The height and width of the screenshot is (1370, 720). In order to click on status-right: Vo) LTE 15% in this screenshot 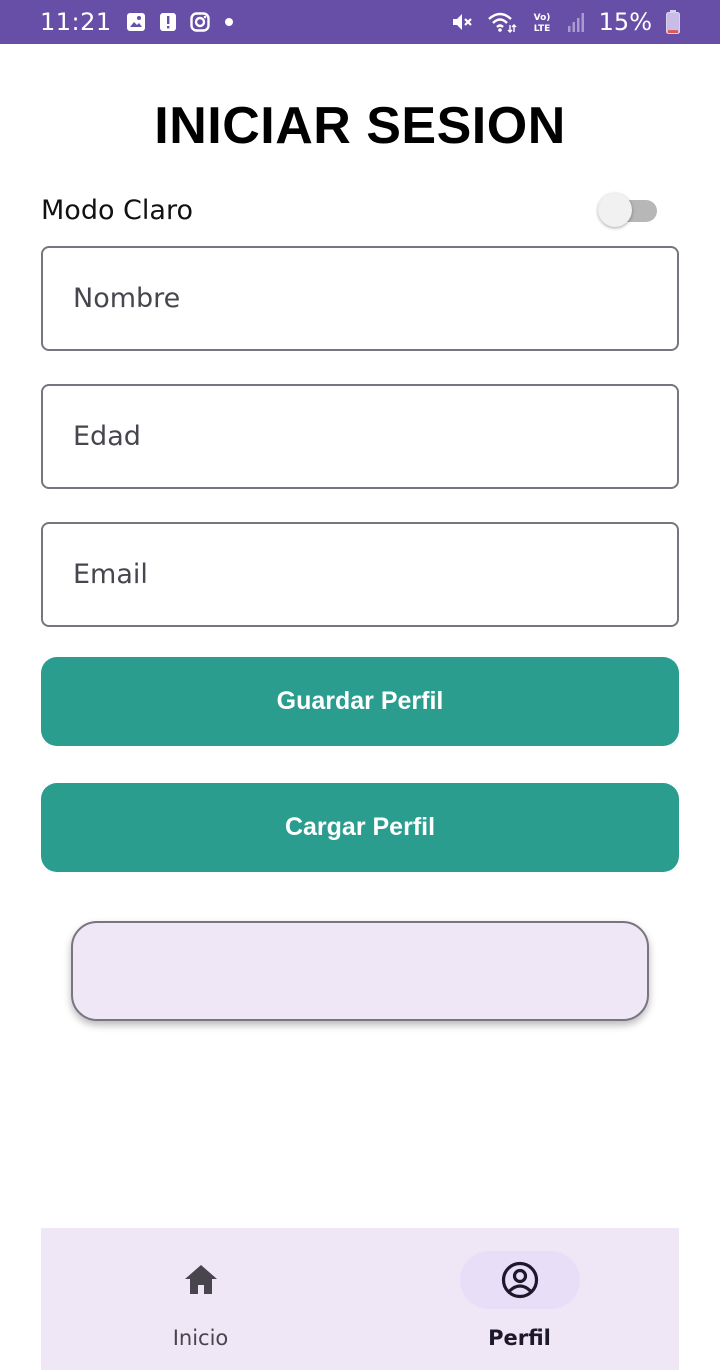, I will do `click(565, 22)`.